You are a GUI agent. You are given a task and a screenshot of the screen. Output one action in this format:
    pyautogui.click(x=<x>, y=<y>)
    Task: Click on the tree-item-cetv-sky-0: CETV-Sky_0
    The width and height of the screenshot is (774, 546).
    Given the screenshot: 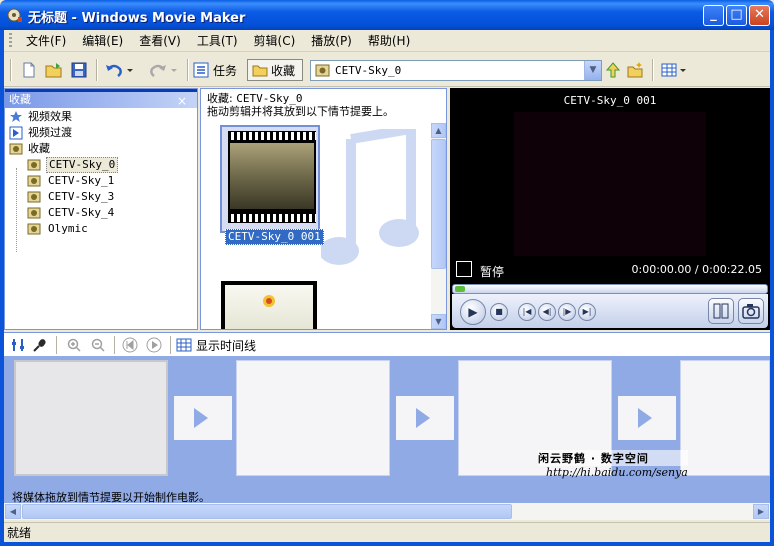 What is the action you would take?
    pyautogui.click(x=101, y=165)
    